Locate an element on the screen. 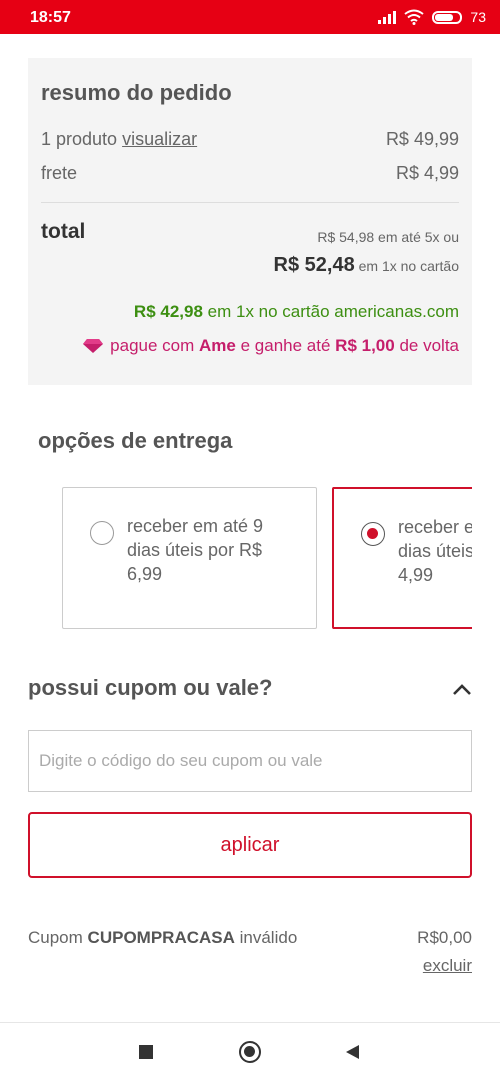 This screenshot has height=1083, width=500. ame-suffix: de volta is located at coordinates (429, 345).